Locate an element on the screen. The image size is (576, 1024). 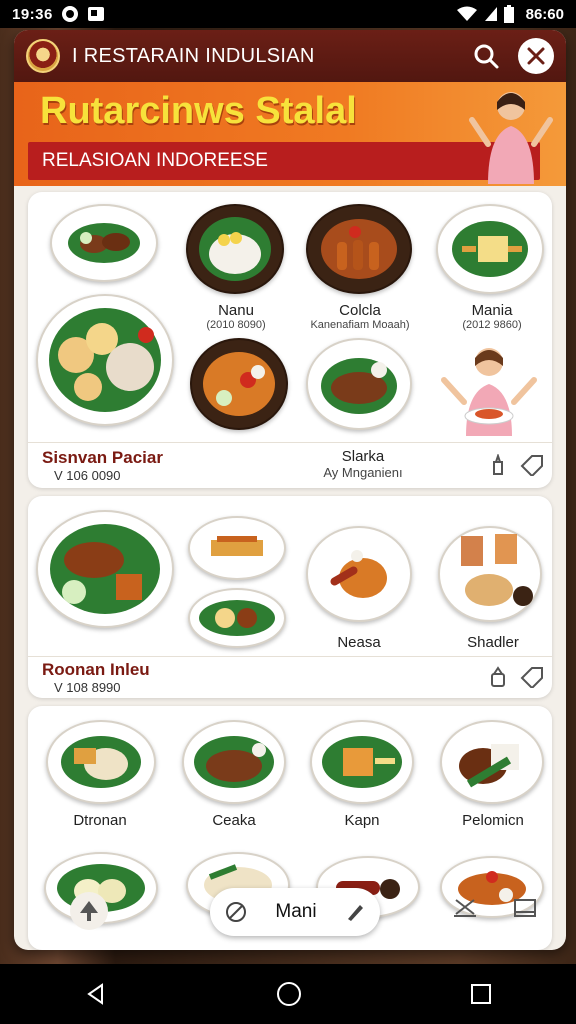
tree-button is located at coordinates (89, 911).